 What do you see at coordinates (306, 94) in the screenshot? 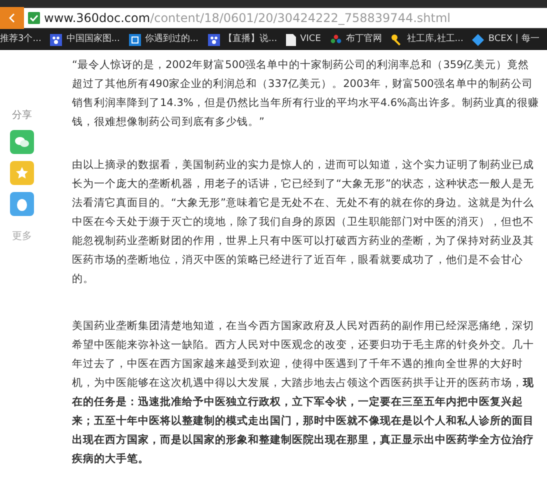
I see `article-paragraph: “最令人惊讶的是，2002年财富500强名单中的十家制药公司的利润率总和（359亿美元）竟然超过了其他所有490家企业的利润总和（337亿美元）。2003年，财富500强名单中的制药公司销售利润率降到了14.3%，但是仍然比当年所有行业的平均水平4.6%高出许多。制药业真的很赚钱，很难想像制药公司到底有多少钱。”` at bounding box center [306, 94].